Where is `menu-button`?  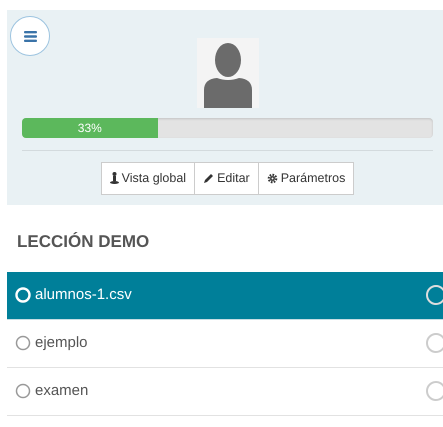 menu-button is located at coordinates (30, 36).